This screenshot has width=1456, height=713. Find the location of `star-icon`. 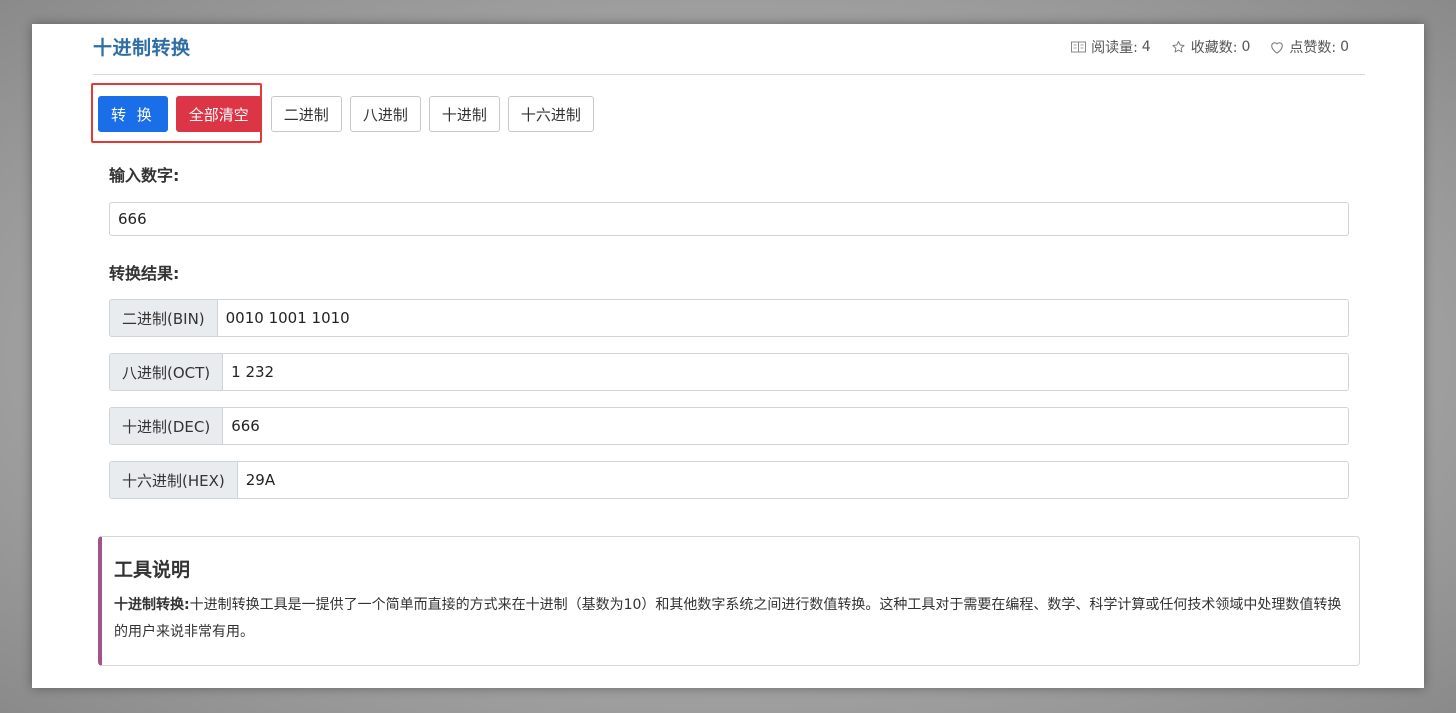

star-icon is located at coordinates (1178, 46).